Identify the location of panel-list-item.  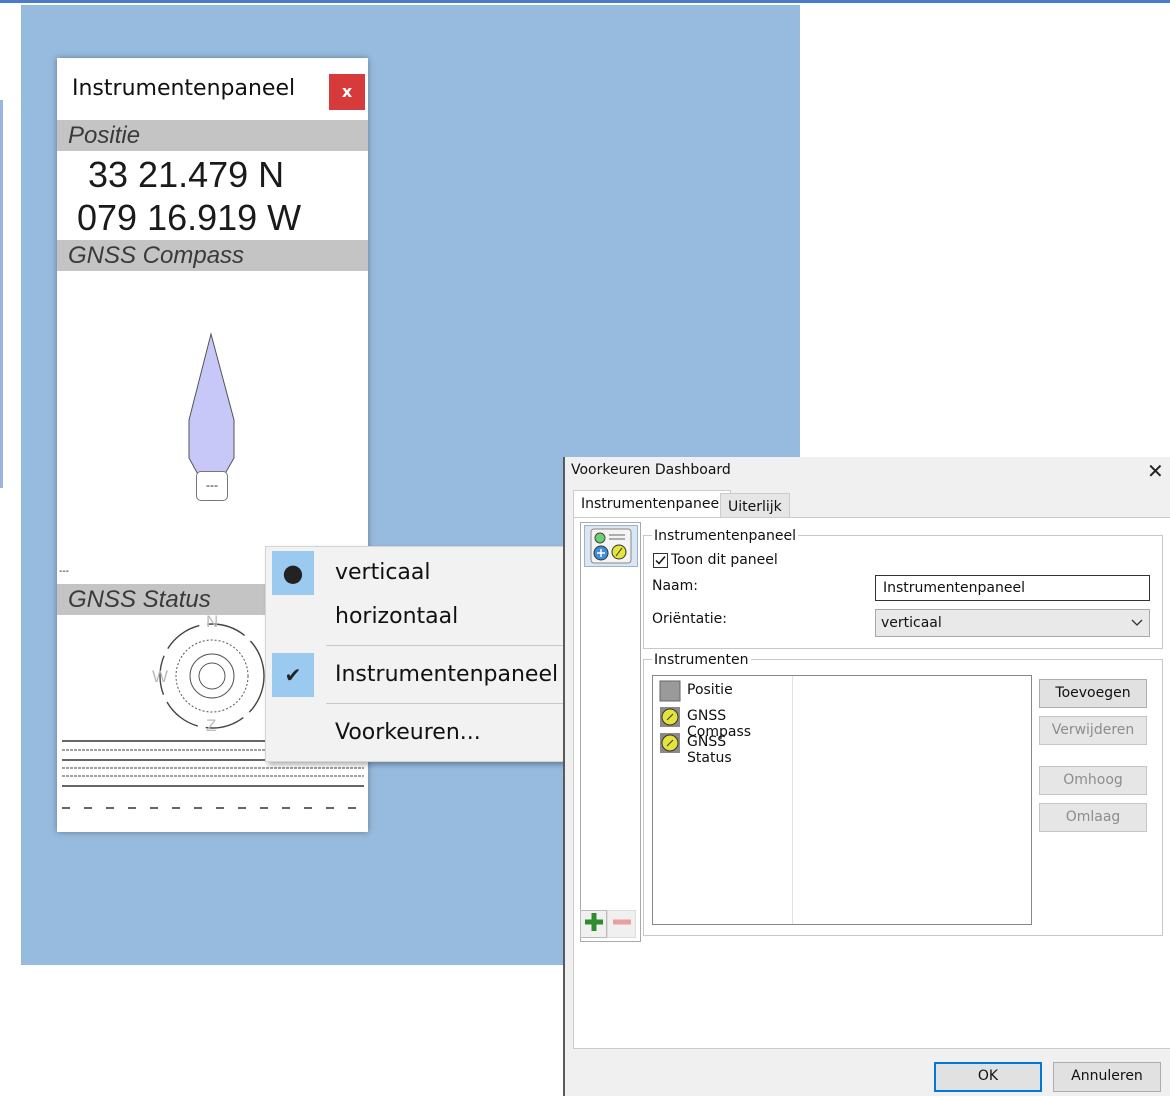
(611, 546).